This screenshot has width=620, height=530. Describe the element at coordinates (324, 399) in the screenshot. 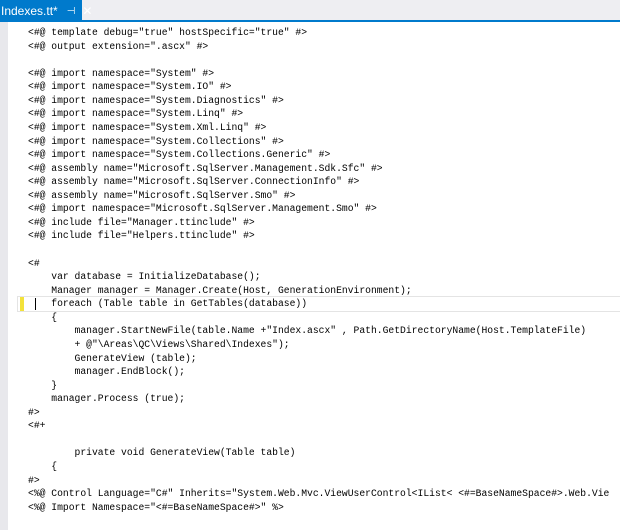

I see `code-line: manager.Process (true);` at that location.